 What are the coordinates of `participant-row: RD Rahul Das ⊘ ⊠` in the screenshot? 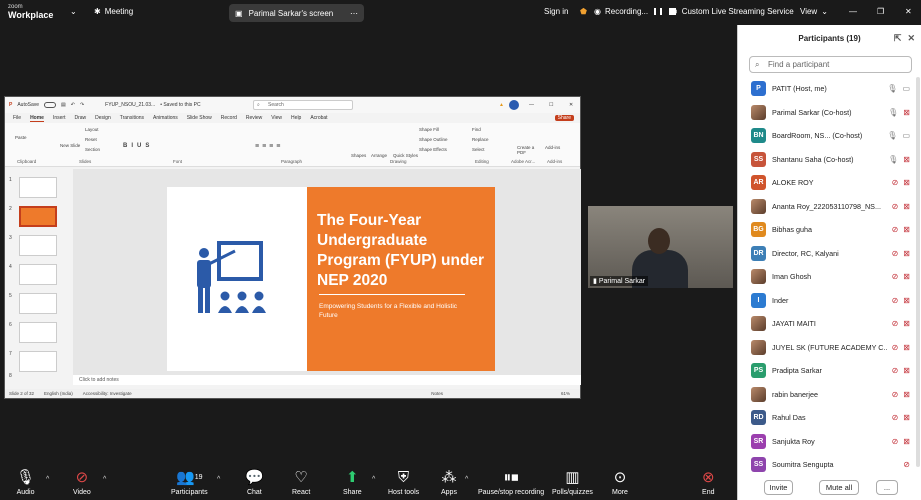 It's located at (827, 417).